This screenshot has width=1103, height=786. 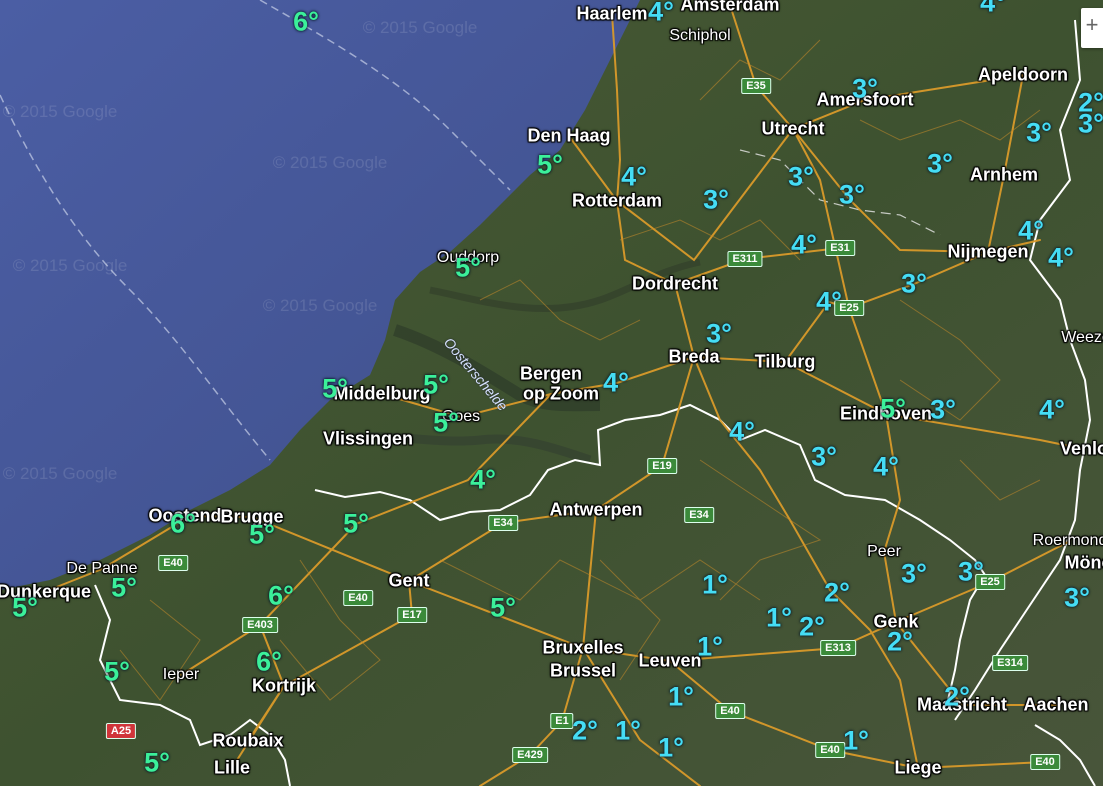 What do you see at coordinates (248, 740) in the screenshot?
I see `city-label-roubaix: Roubaix` at bounding box center [248, 740].